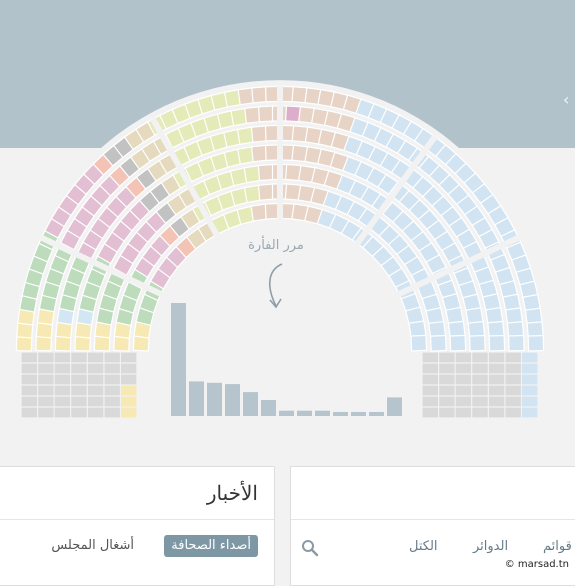 The image size is (575, 586). Describe the element at coordinates (211, 546) in the screenshot. I see `tab-press-echoes: أصداء الصحافة` at that location.